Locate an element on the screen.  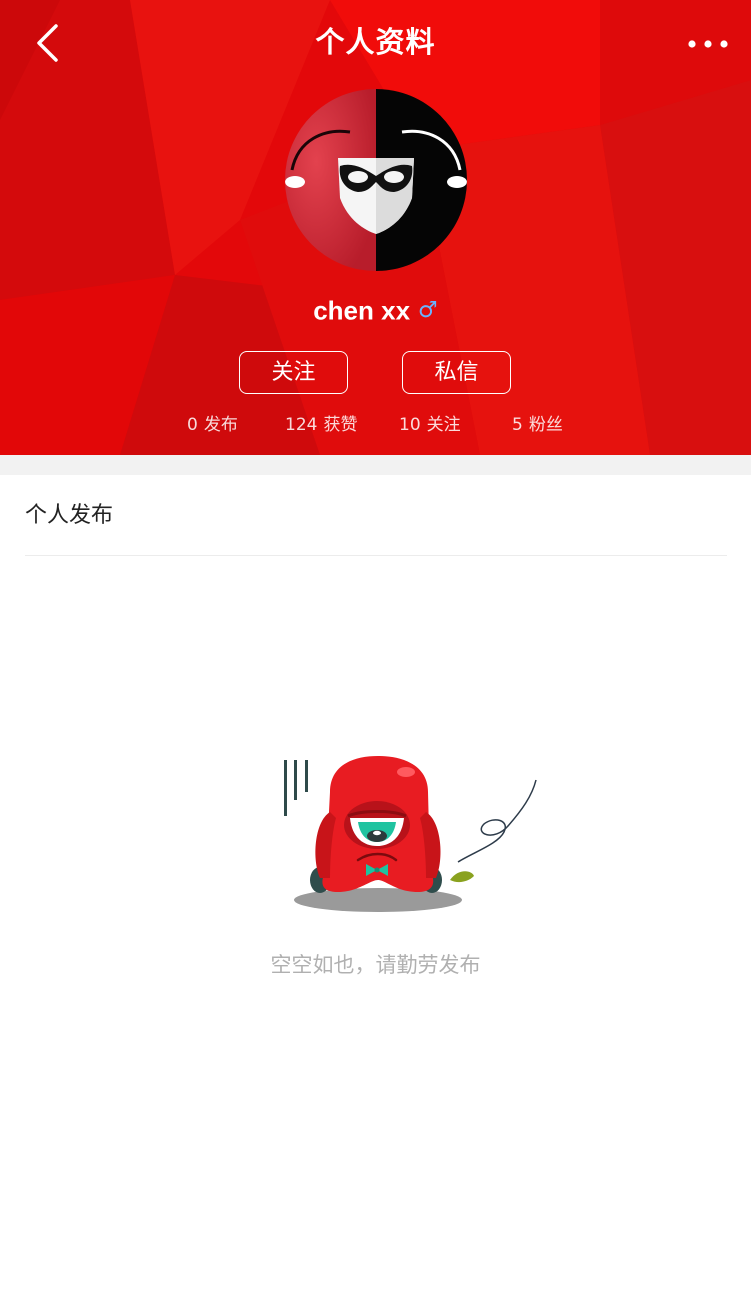
sad-red-monster-illustration is located at coordinates (410, 834).